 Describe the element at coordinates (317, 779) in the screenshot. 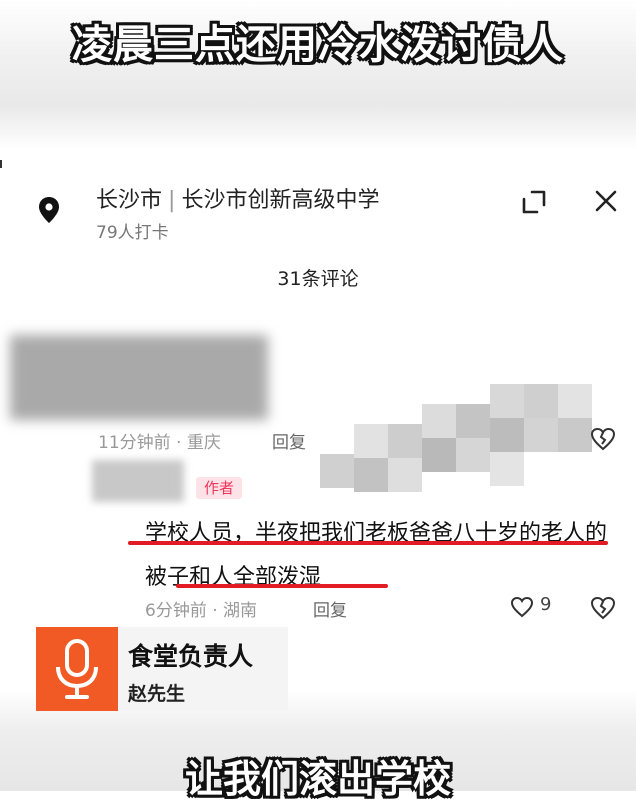

I see `video-subtitle: 让我们滚出学校` at that location.